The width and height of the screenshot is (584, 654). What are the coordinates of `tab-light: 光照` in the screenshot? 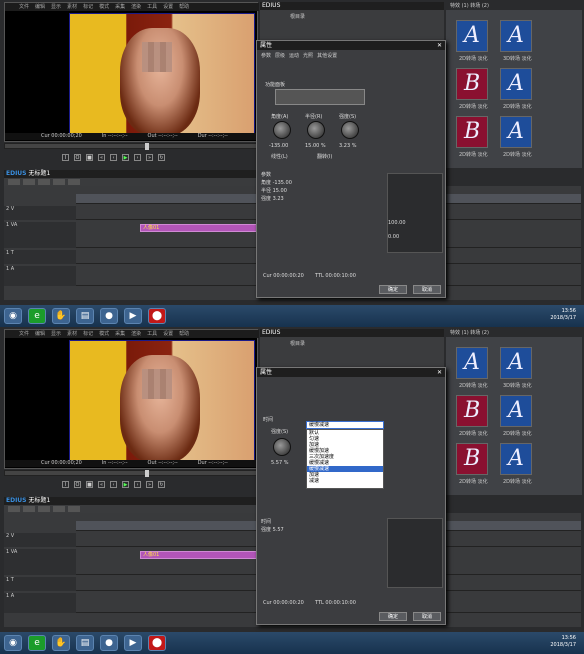 It's located at (308, 55).